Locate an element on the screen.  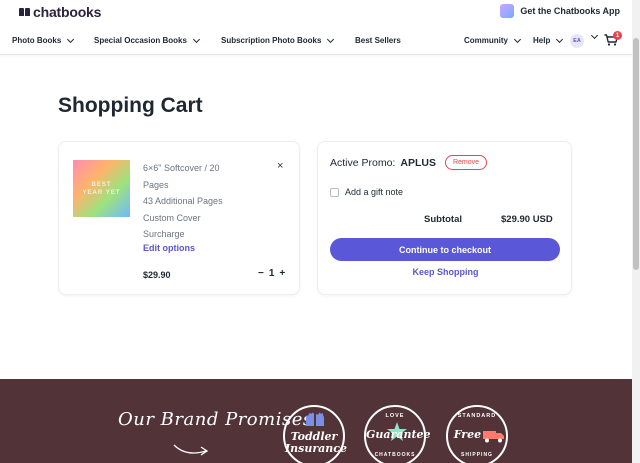
hands-icon is located at coordinates (315, 419).